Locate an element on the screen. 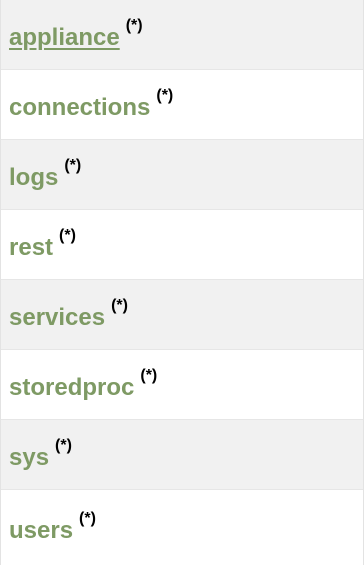  link-rest: rest is located at coordinates (31, 247).